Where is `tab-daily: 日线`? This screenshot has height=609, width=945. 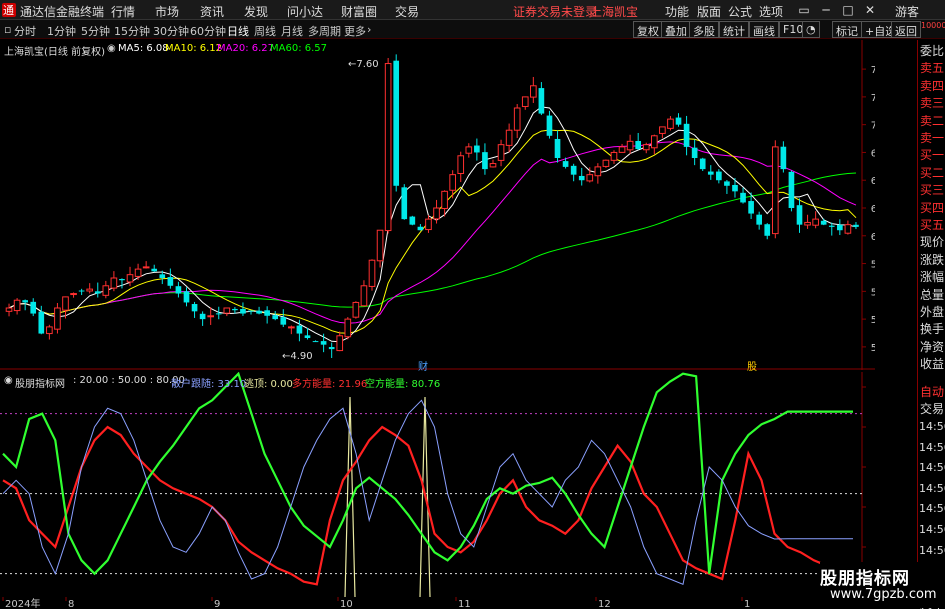
tab-daily: 日线 is located at coordinates (238, 31).